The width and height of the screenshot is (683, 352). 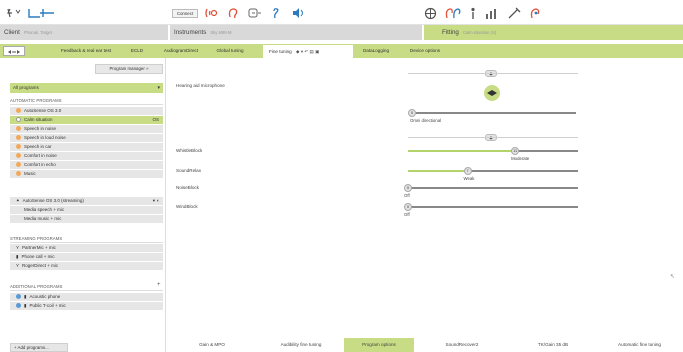 I want to click on tab-audiogramdirect: AudiogramDirect, so click(x=181, y=51).